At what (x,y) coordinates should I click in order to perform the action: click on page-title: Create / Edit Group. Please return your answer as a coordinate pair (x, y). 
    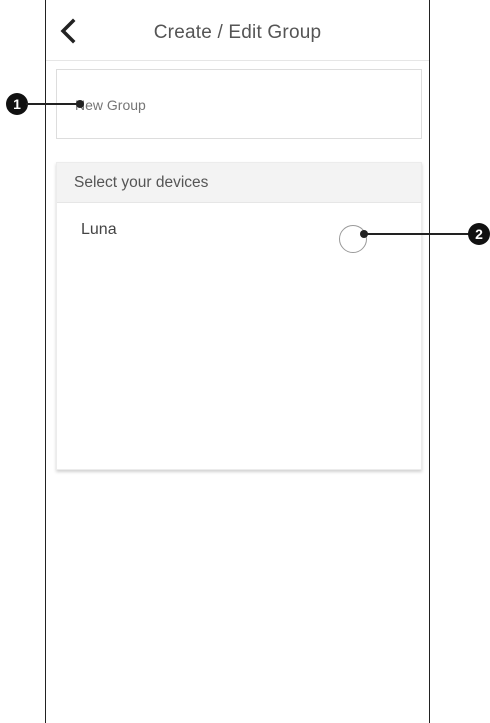
    Looking at the image, I should click on (237, 32).